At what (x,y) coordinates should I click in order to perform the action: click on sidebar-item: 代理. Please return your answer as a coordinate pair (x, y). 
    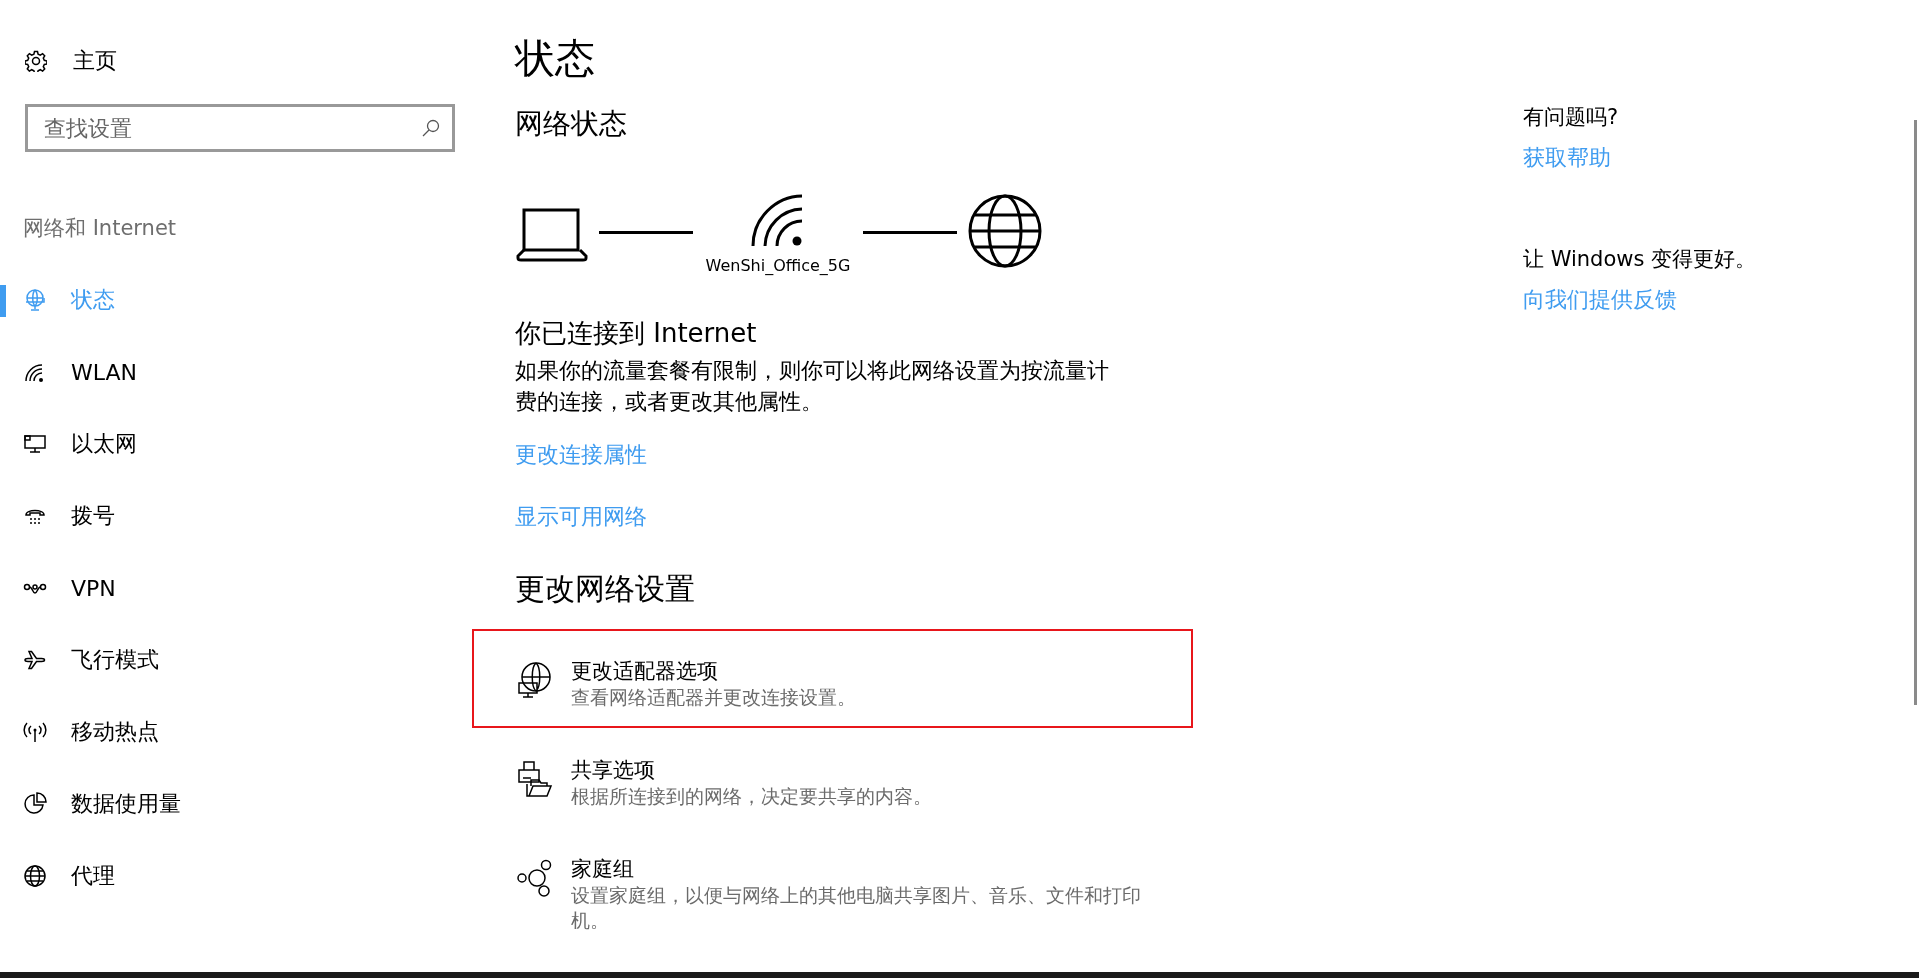
    Looking at the image, I should click on (227, 876).